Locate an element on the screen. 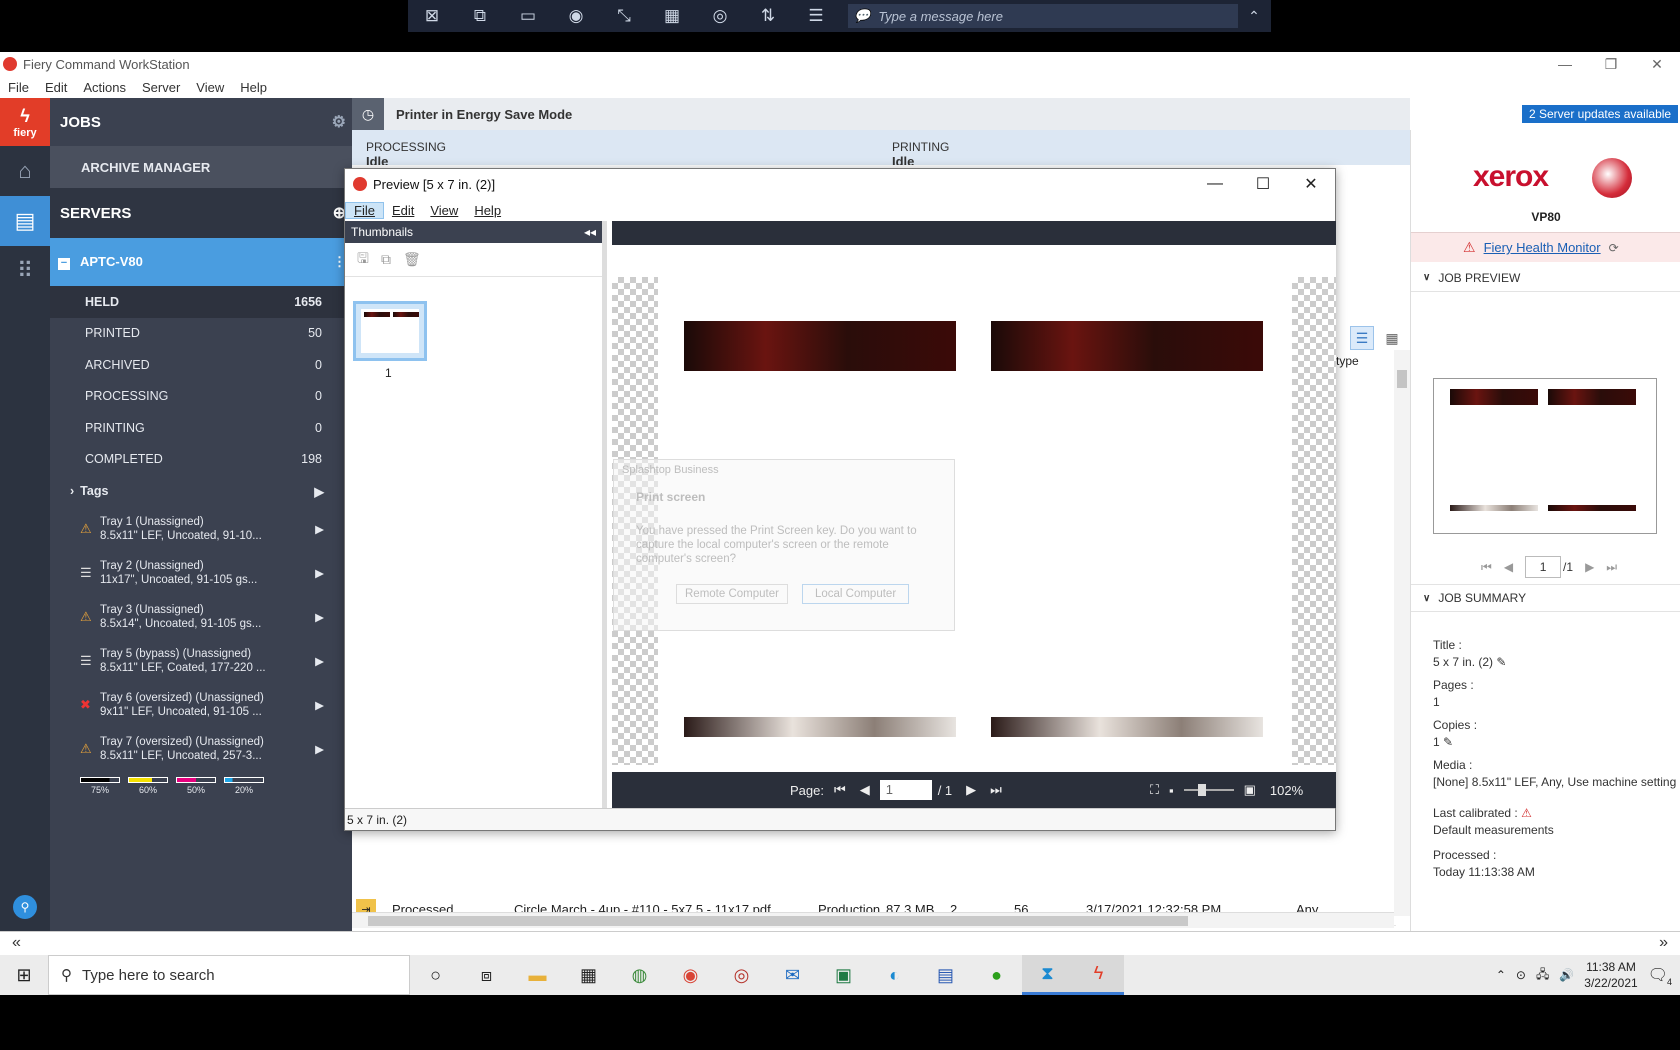  calculator-icon: ▦ is located at coordinates (588, 975).